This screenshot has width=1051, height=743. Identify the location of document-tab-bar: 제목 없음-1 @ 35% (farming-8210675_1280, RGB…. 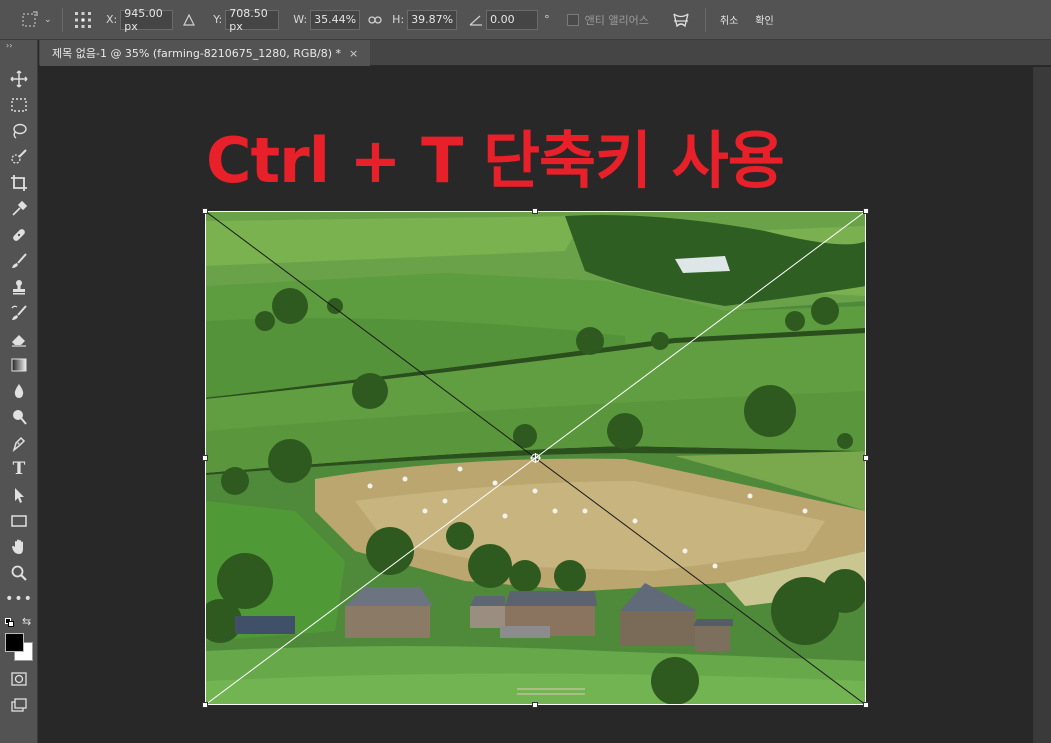
(545, 53).